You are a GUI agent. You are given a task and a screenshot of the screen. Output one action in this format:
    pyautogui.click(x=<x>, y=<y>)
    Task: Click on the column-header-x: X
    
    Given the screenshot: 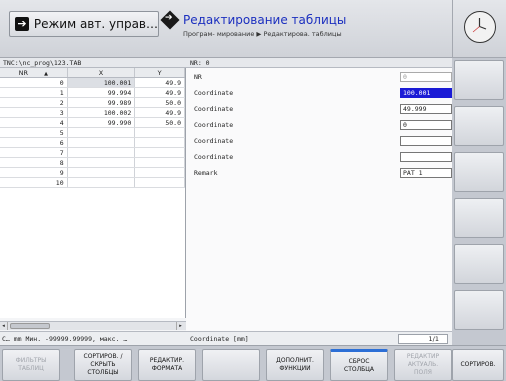 What is the action you would take?
    pyautogui.click(x=102, y=72)
    